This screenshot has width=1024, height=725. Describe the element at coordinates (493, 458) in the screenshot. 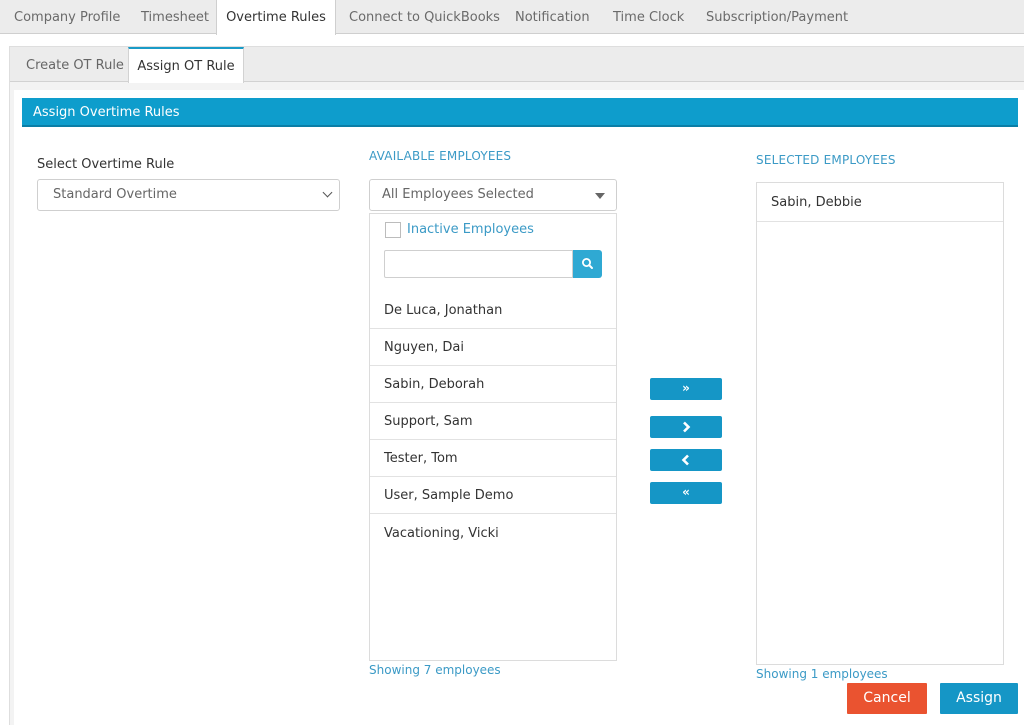

I see `list-item: Tester, Tom` at that location.